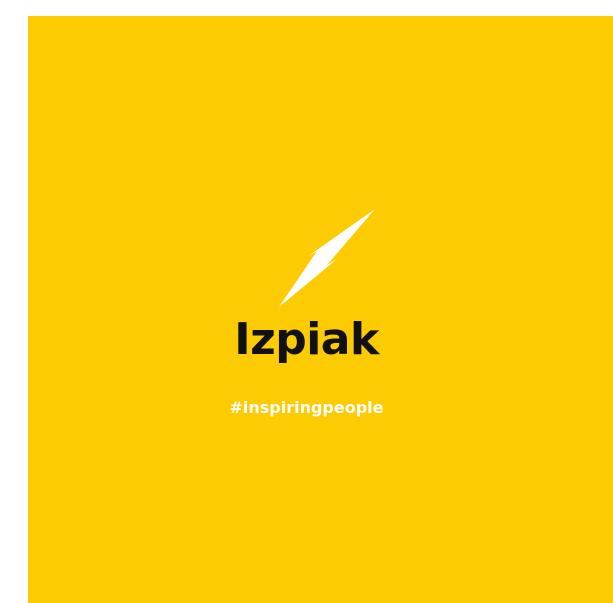 Image resolution: width=613 pixels, height=603 pixels. I want to click on lightning-bolt-icon, so click(327, 258).